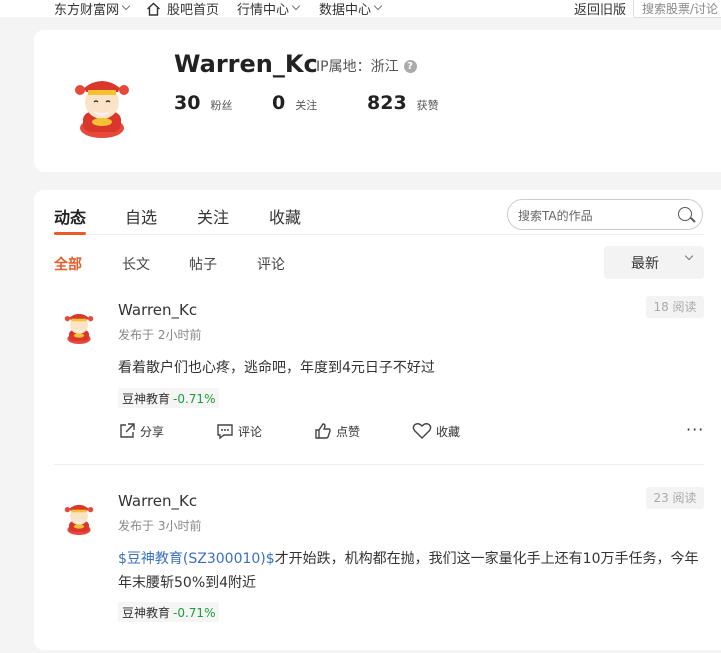  I want to click on stat-likes-label: 获赞, so click(427, 105).